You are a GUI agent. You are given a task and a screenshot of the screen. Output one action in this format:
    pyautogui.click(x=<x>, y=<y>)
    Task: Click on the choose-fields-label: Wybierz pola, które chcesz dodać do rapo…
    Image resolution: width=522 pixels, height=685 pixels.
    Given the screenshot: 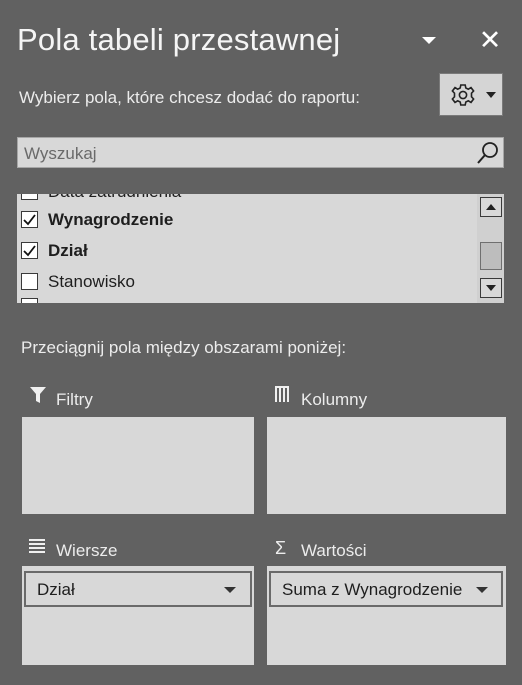 What is the action you would take?
    pyautogui.click(x=189, y=97)
    